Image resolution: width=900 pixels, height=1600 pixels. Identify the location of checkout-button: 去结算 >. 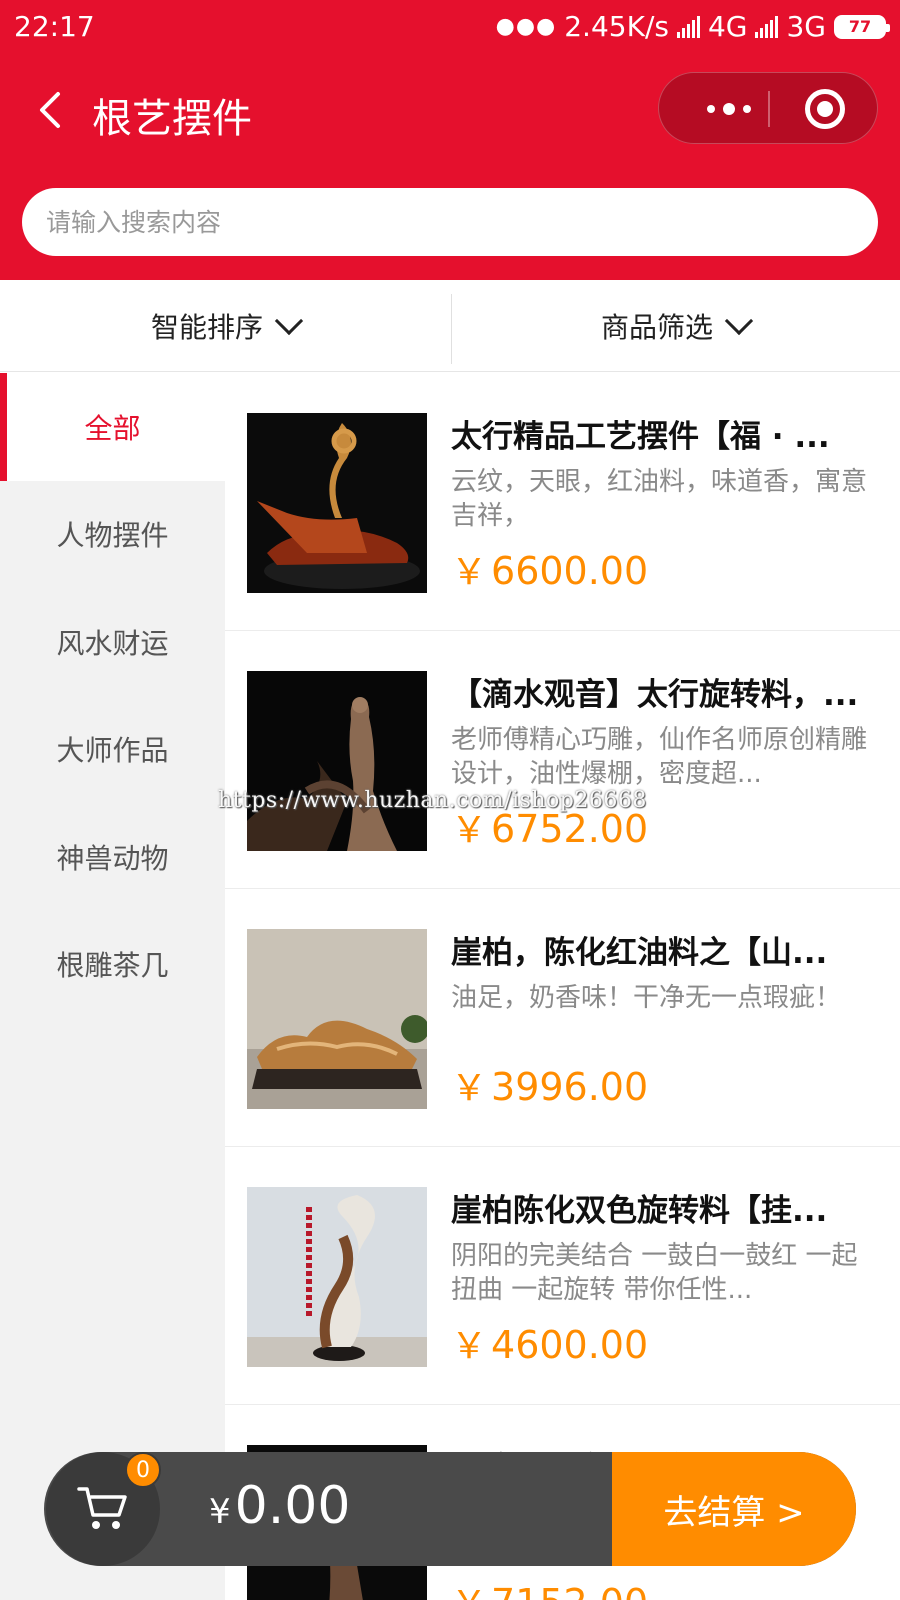
(734, 1509).